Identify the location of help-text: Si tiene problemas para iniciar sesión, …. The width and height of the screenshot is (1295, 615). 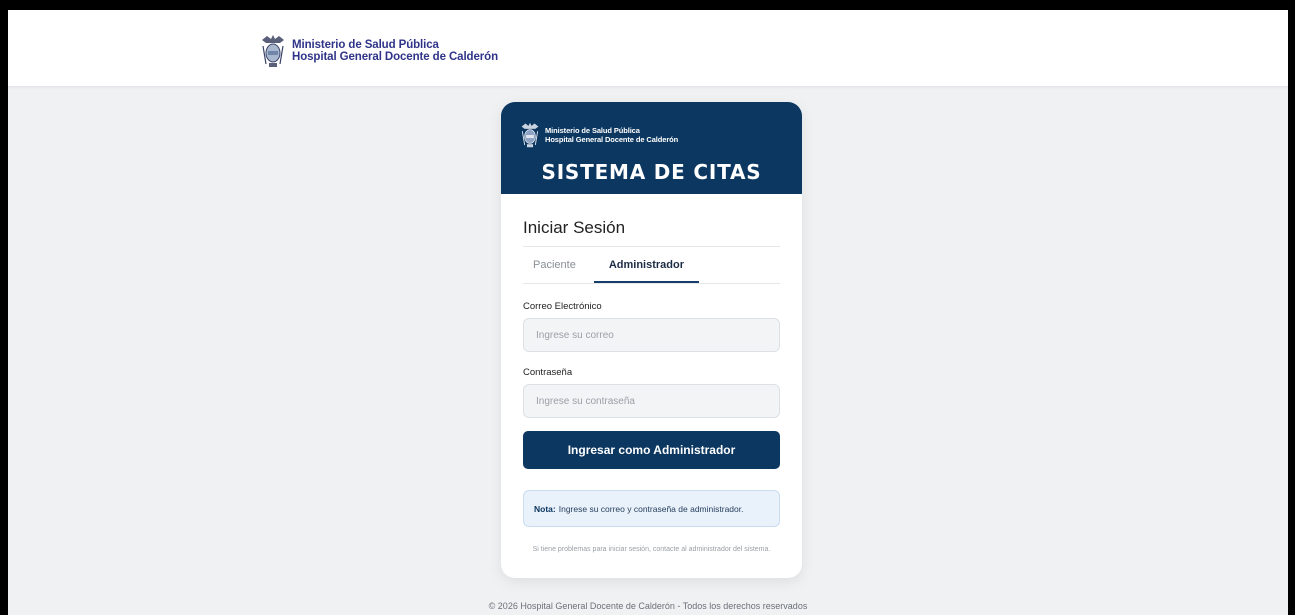
(651, 549).